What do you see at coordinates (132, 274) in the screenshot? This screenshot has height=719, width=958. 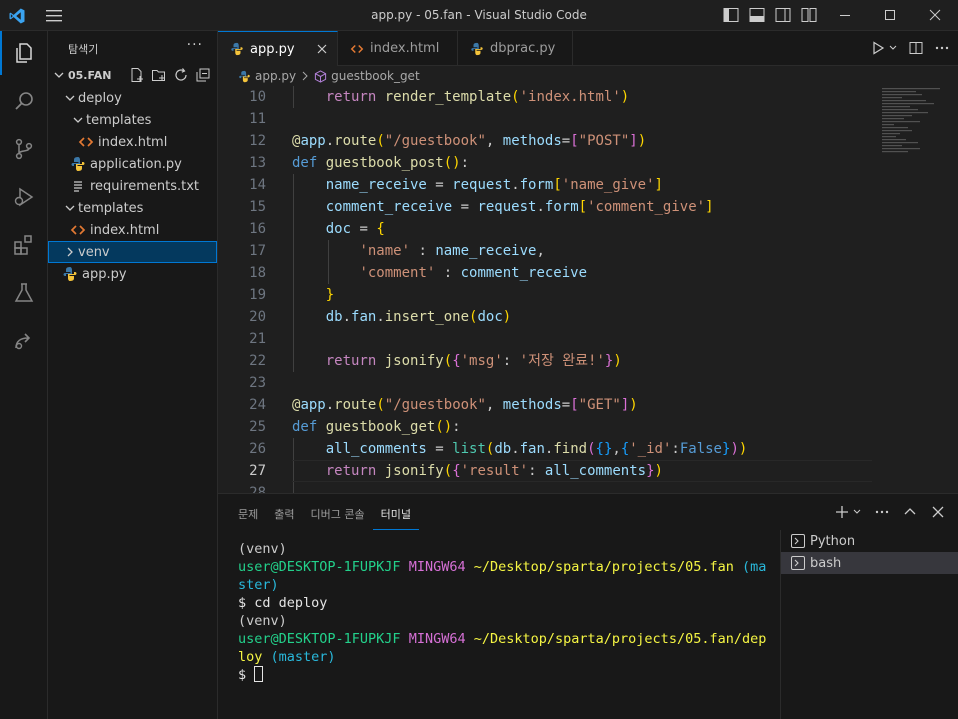 I see `tree-file-app-py: app.py` at bounding box center [132, 274].